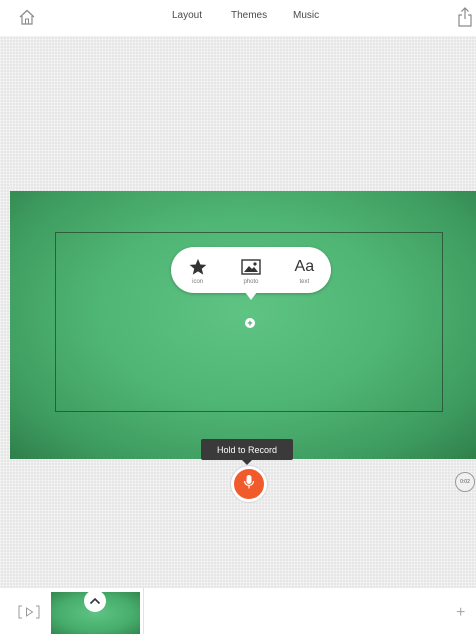 The image size is (476, 634). I want to click on tab-music: Music, so click(306, 15).